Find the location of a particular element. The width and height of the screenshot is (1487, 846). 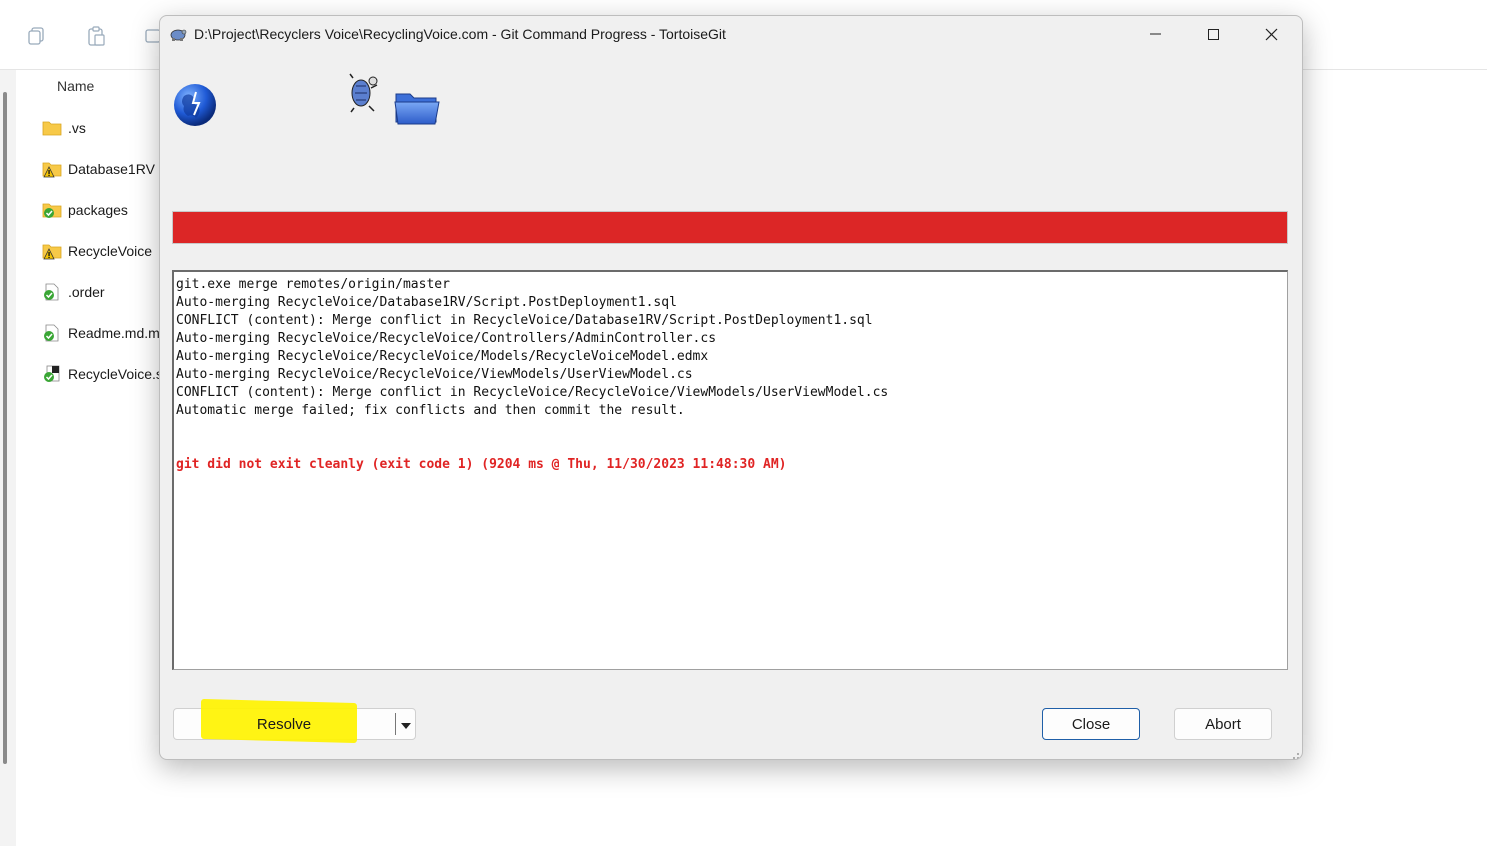

log-line: git.exe merge remotes/origin/master is located at coordinates (313, 284).